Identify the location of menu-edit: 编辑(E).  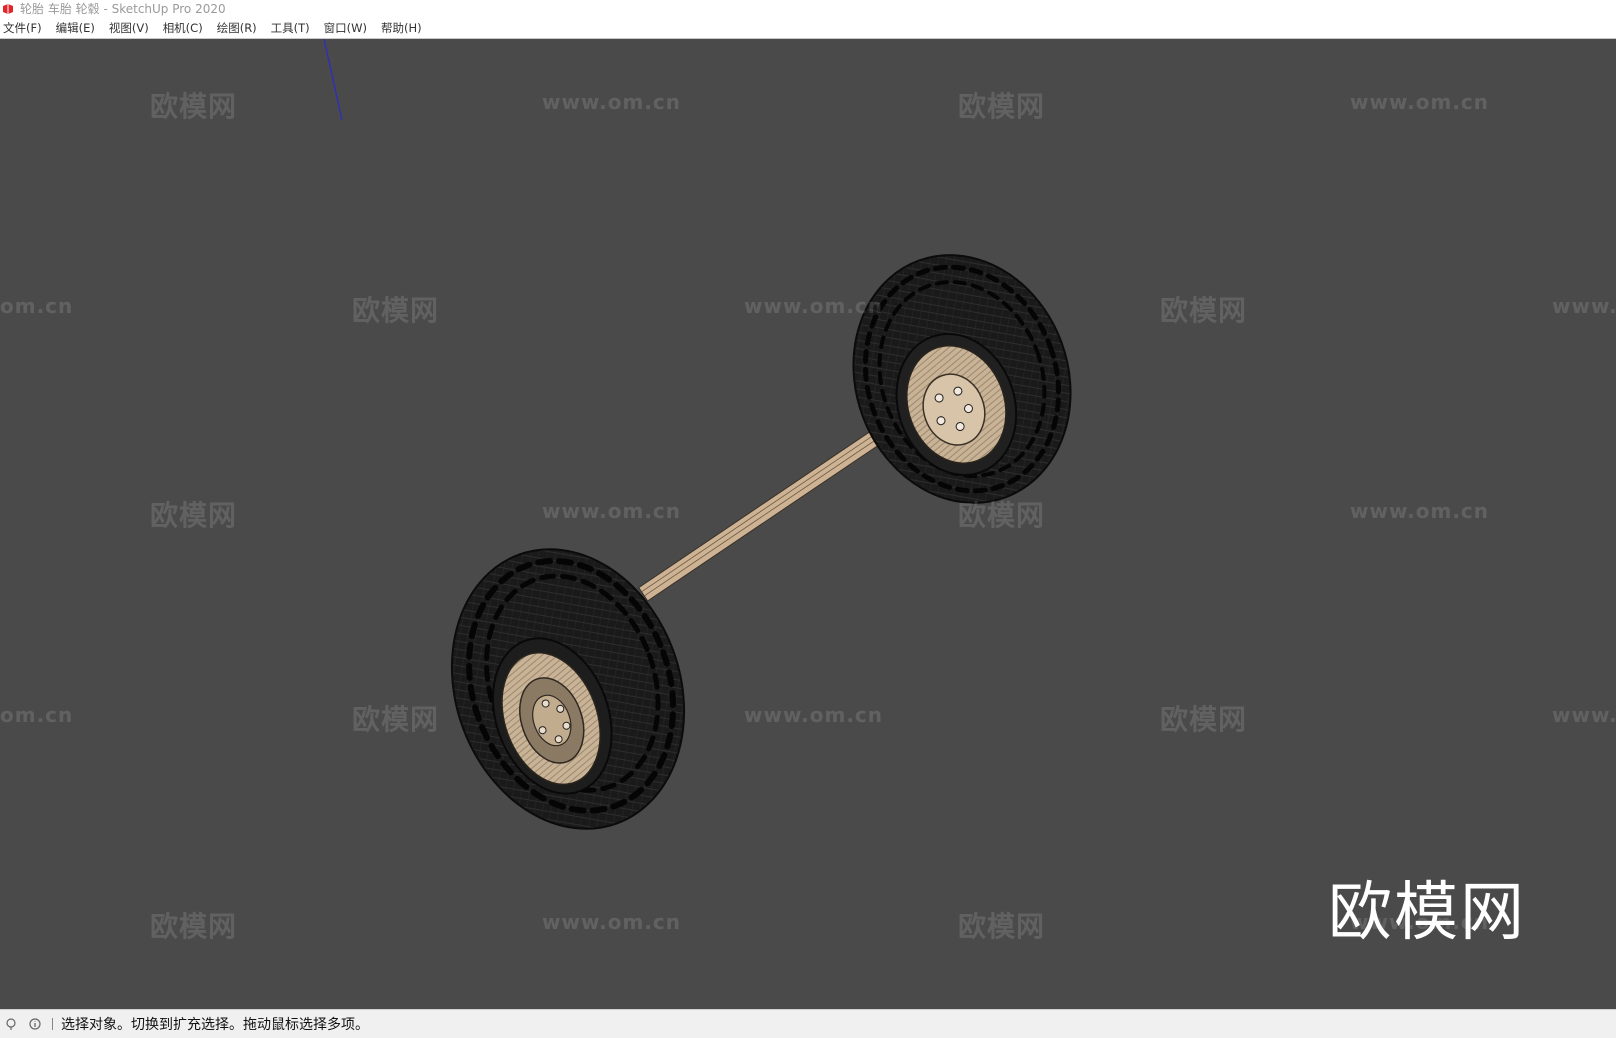
(77, 28).